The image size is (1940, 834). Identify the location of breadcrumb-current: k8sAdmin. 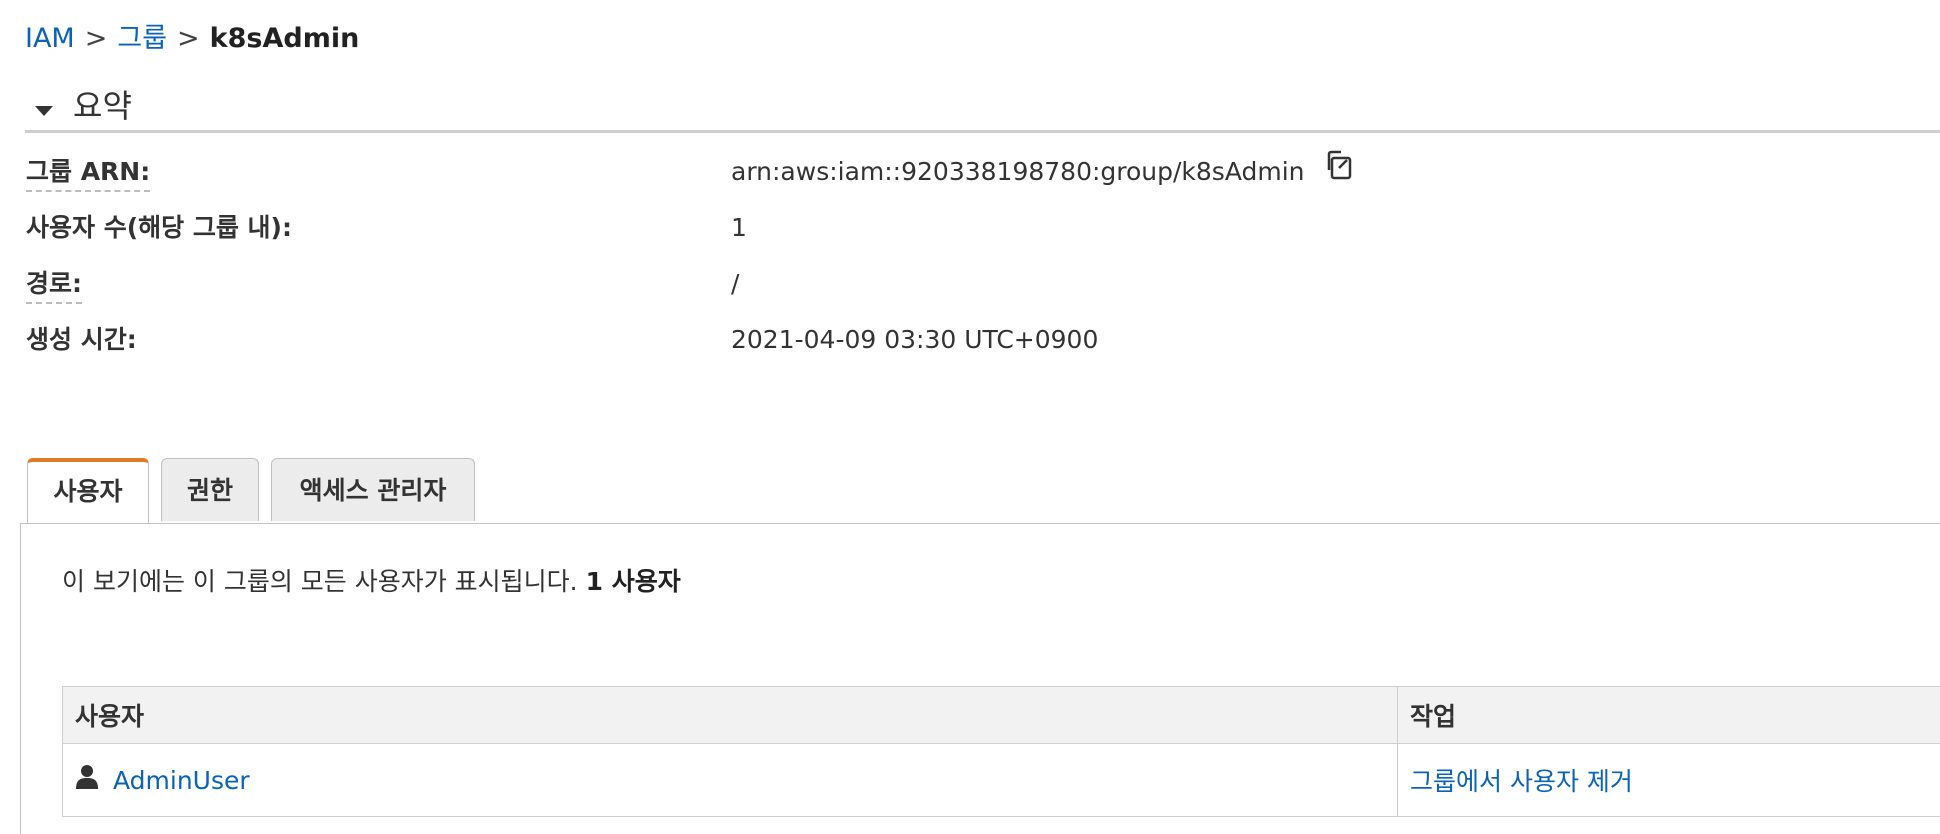
(285, 38).